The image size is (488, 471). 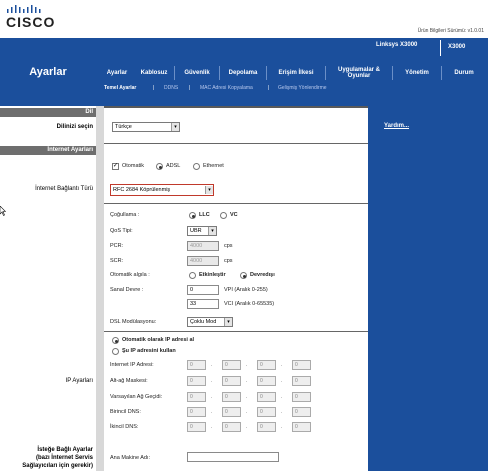 What do you see at coordinates (120, 88) in the screenshot?
I see `subtab-temel-ayarlar: Temel Ayarlar` at bounding box center [120, 88].